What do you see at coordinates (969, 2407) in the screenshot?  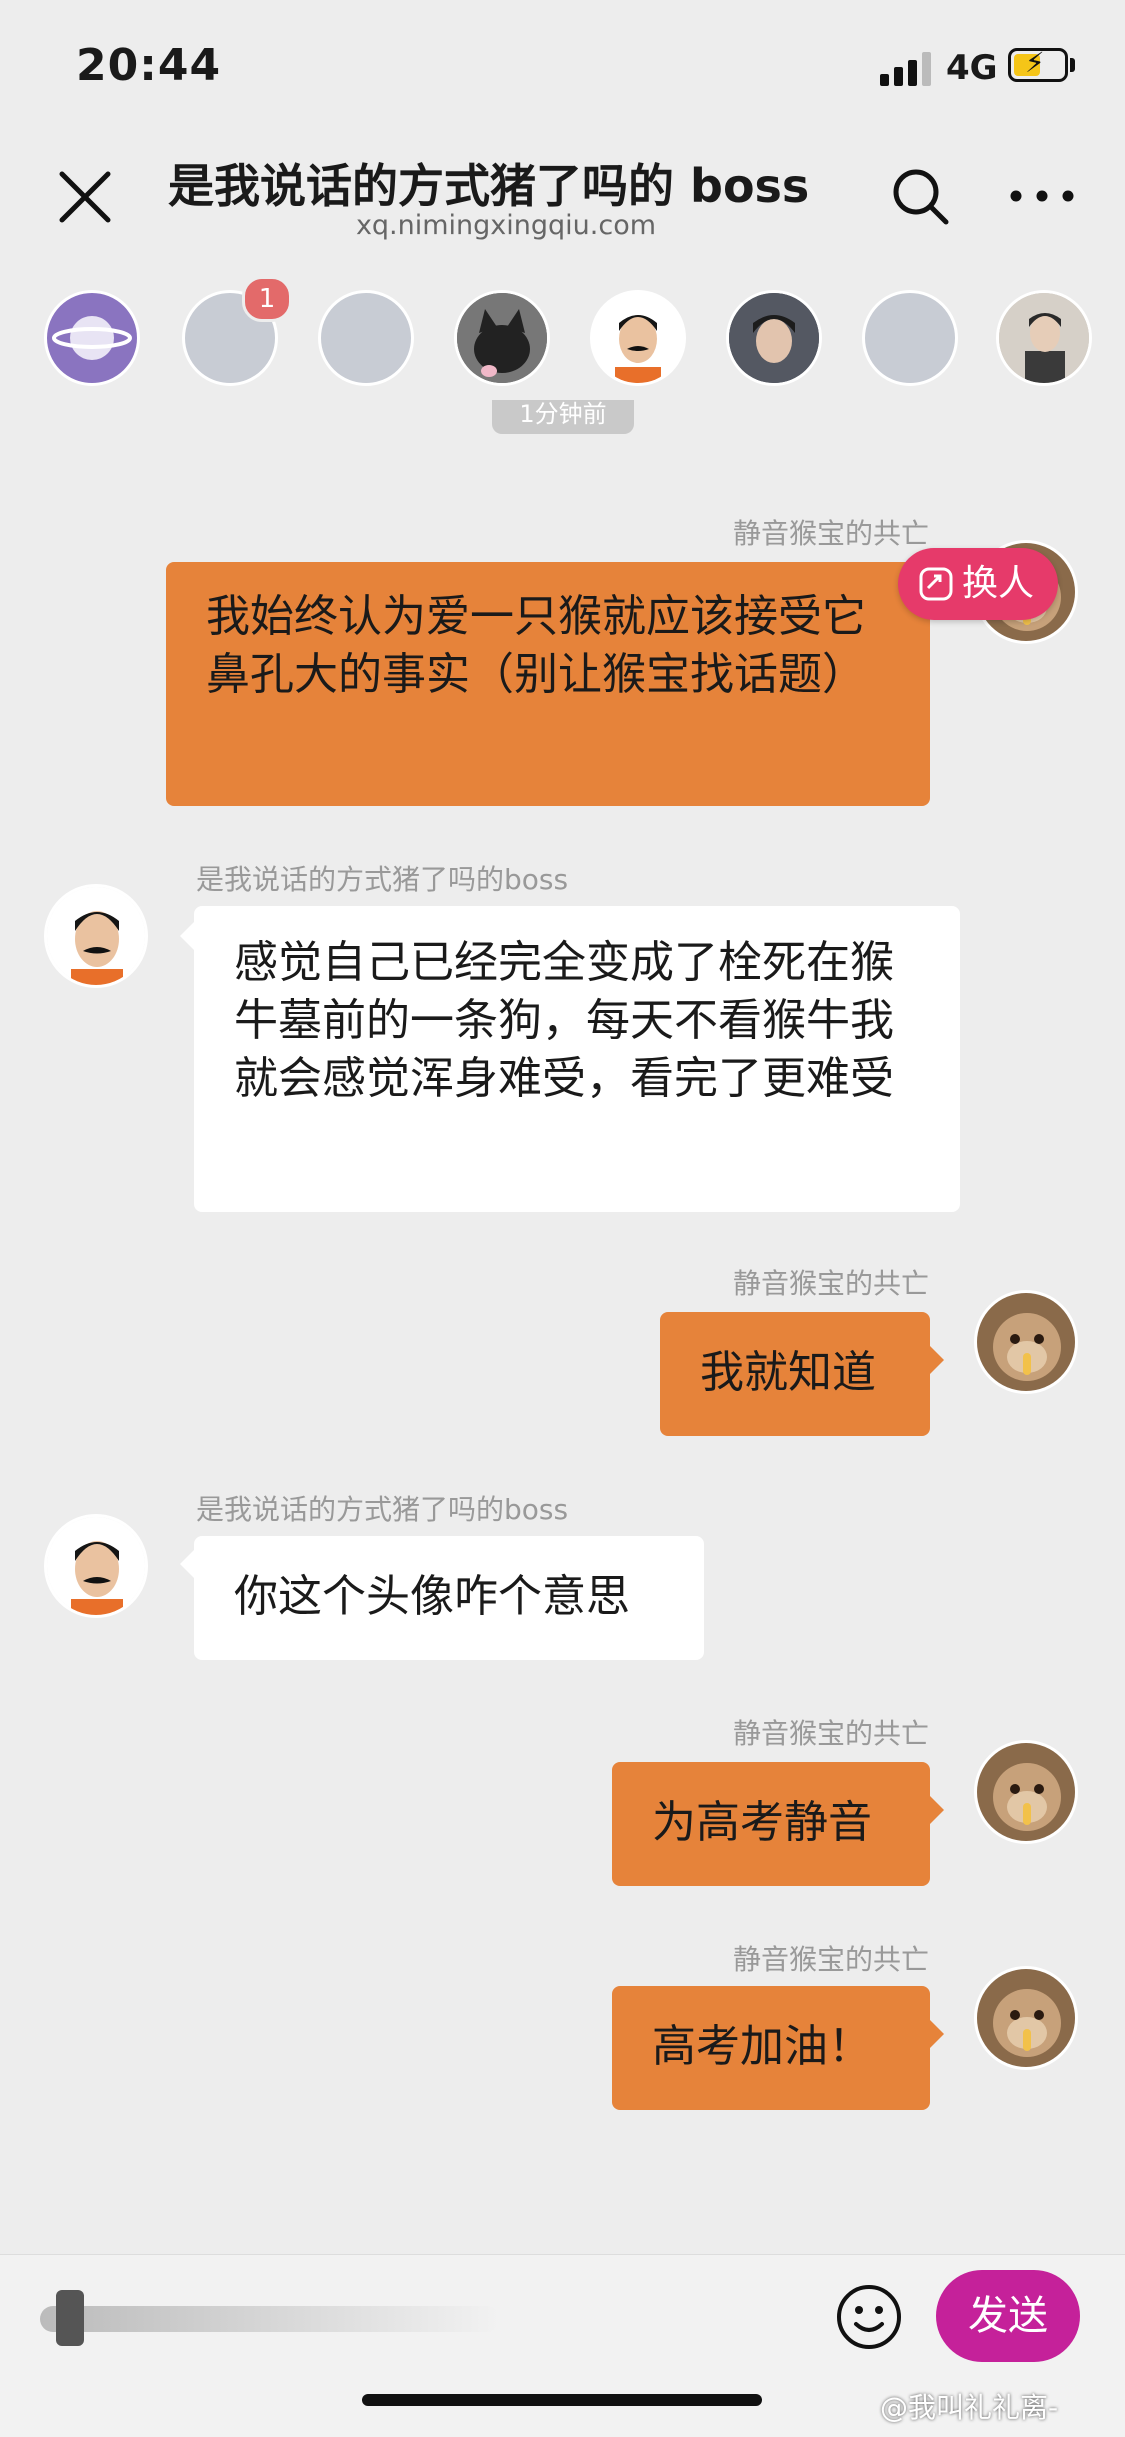 I see `watermark: @我叫礼礼离-` at bounding box center [969, 2407].